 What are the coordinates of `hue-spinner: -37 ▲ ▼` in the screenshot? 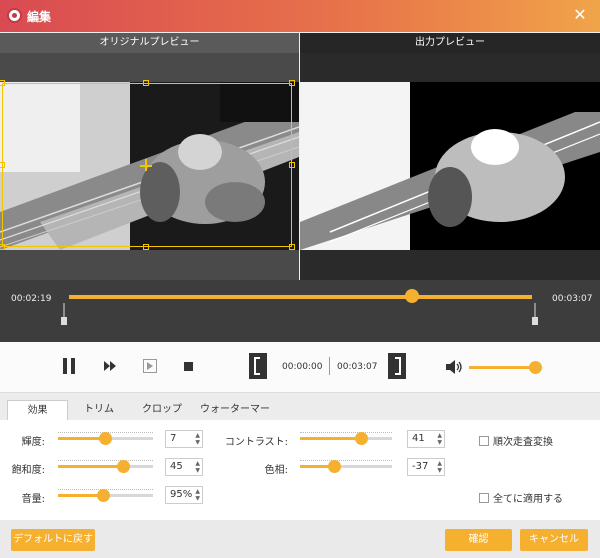 It's located at (426, 467).